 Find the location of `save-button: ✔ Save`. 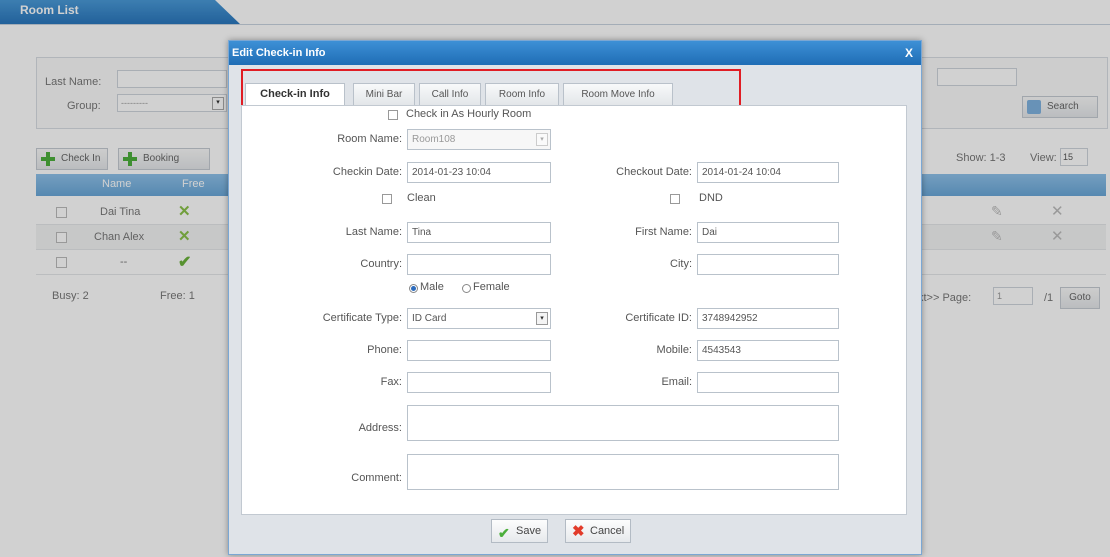

save-button: ✔ Save is located at coordinates (520, 531).